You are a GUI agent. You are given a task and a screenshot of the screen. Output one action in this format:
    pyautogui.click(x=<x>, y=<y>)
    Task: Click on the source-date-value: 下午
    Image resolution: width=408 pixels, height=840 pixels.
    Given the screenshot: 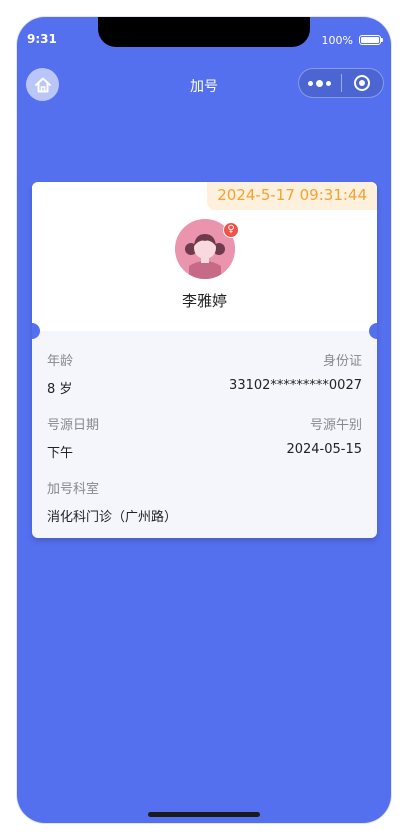 What is the action you would take?
    pyautogui.click(x=60, y=453)
    